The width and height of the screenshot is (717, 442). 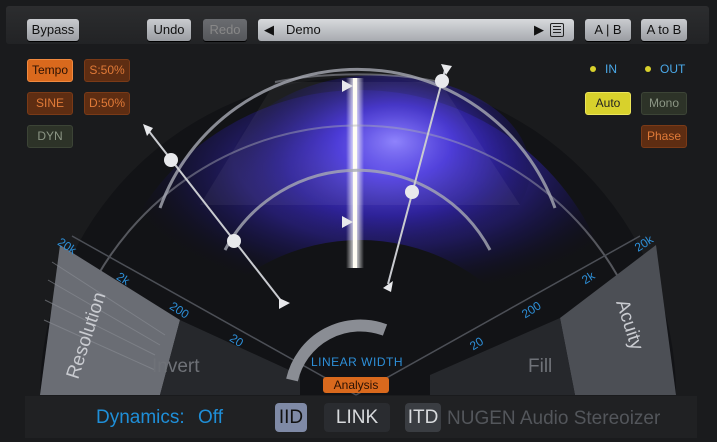 I want to click on dynamics-value: Off, so click(x=210, y=418).